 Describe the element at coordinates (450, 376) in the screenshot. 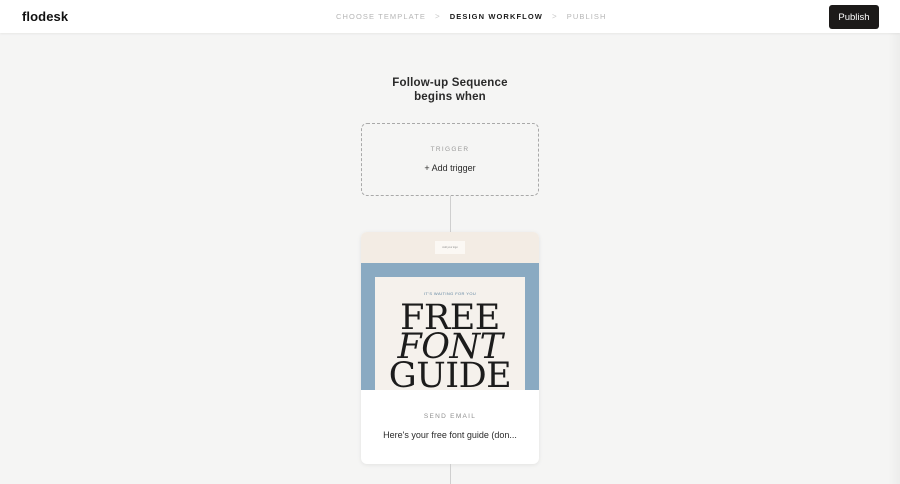

I see `hero-line-guide: GUIDE` at that location.